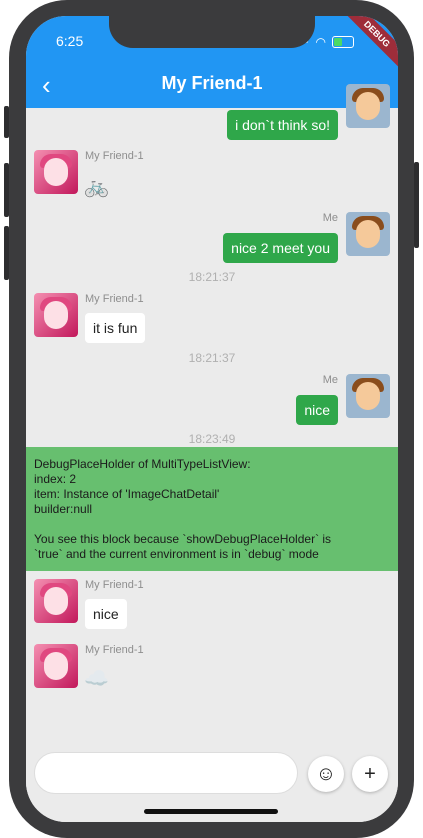 Image resolution: width=423 pixels, height=838 pixels. I want to click on add-button: +, so click(370, 774).